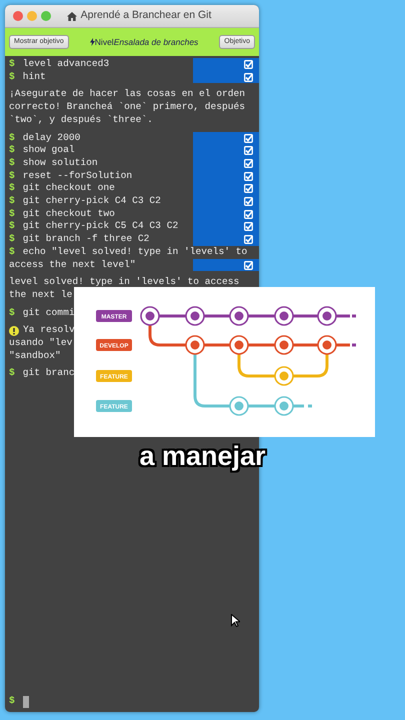 This screenshot has height=720, width=405. I want to click on output-text: `two`, y después `three`., so click(81, 120).